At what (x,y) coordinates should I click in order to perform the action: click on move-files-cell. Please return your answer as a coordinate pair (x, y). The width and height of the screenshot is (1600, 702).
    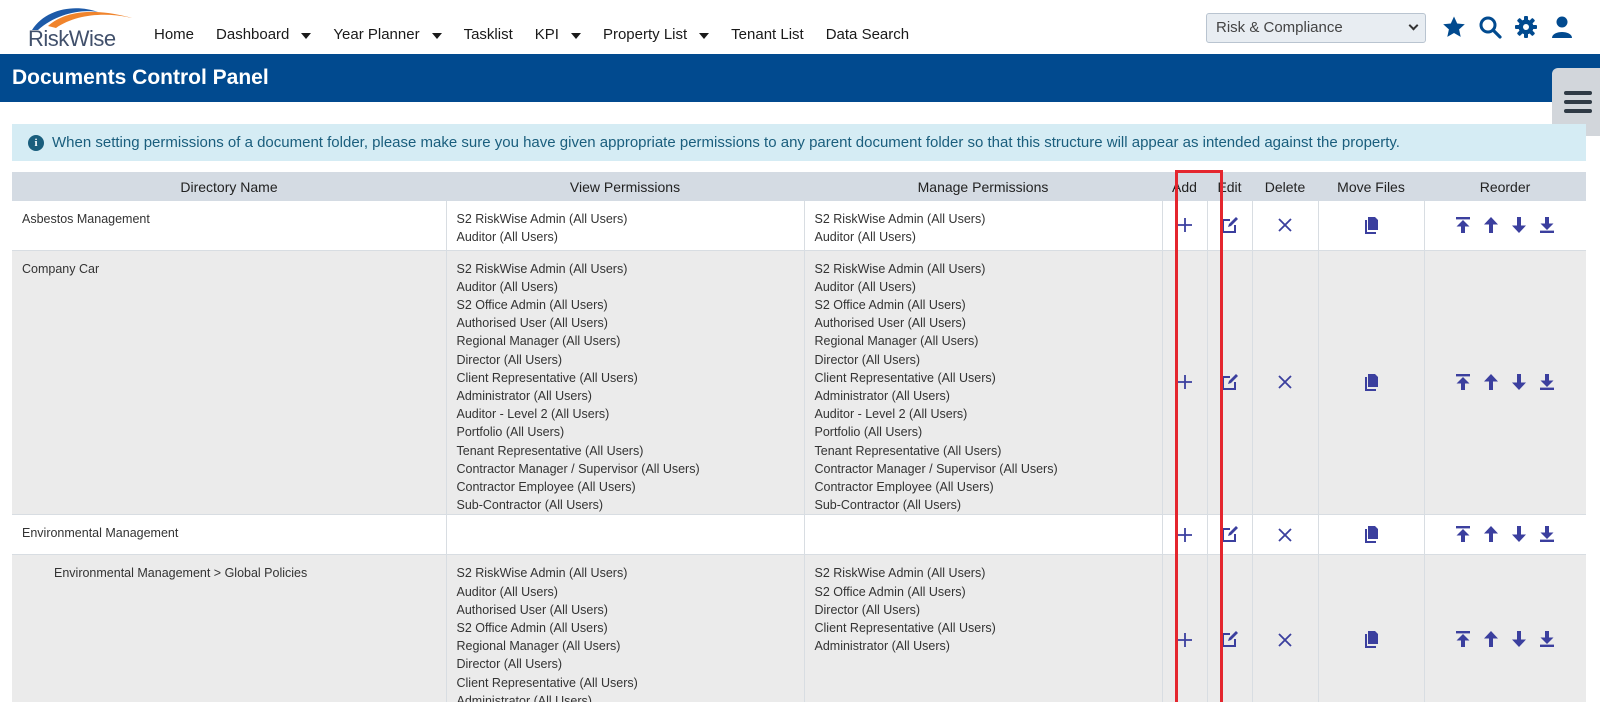
    Looking at the image, I should click on (1370, 226).